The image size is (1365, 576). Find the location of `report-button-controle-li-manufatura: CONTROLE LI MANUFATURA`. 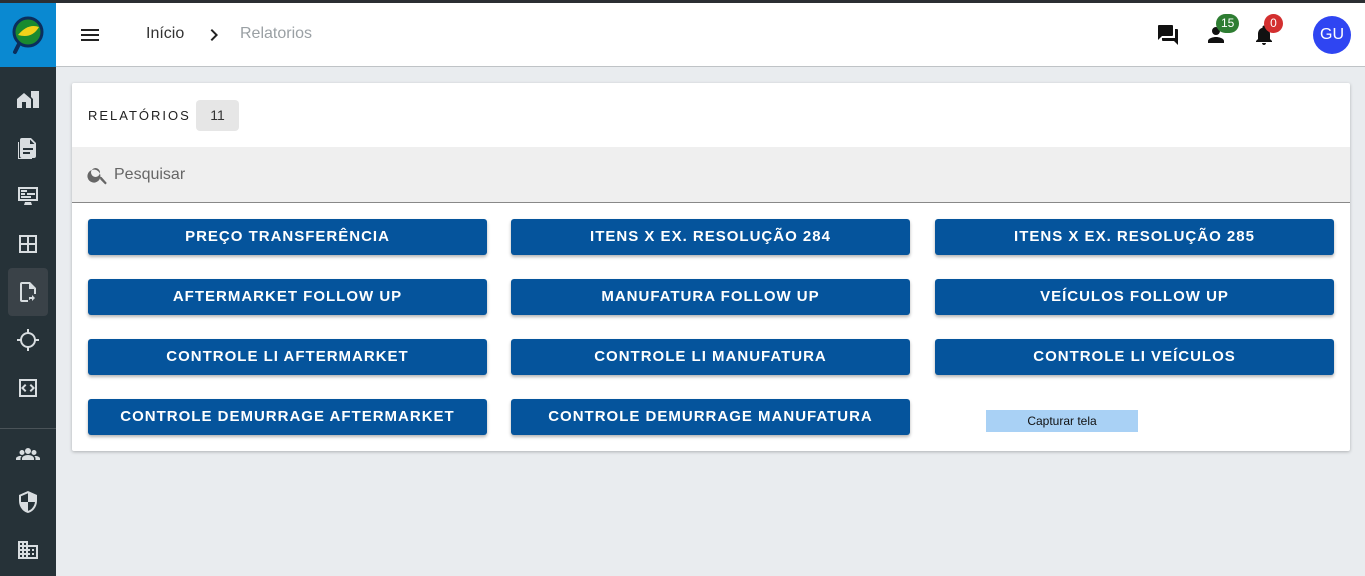

report-button-controle-li-manufatura: CONTROLE LI MANUFATURA is located at coordinates (710, 357).